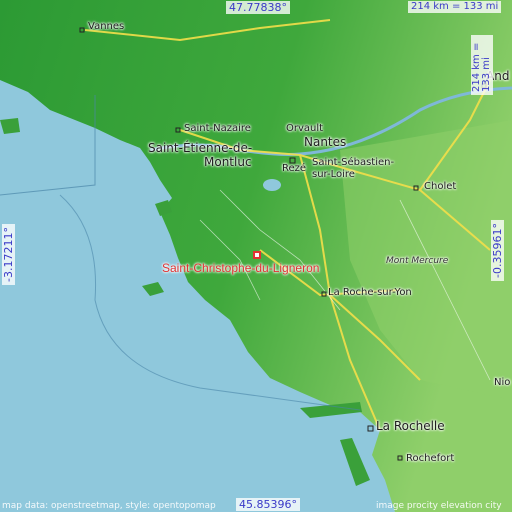 This screenshot has width=512, height=512. Describe the element at coordinates (325, 142) in the screenshot. I see `place-nantes: Nantes` at that location.